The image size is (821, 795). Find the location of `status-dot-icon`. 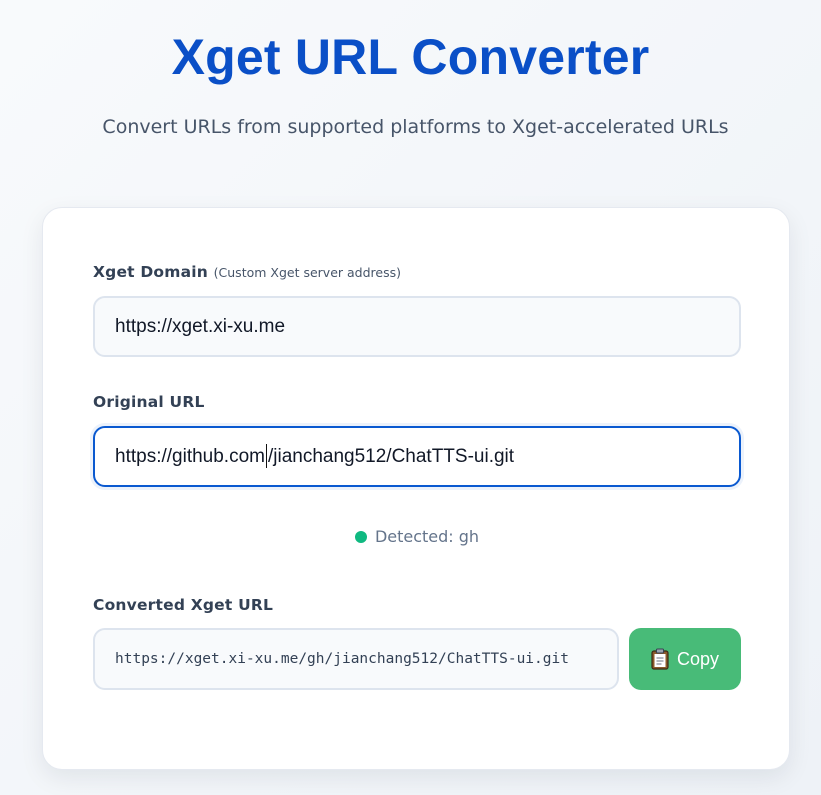

status-dot-icon is located at coordinates (360, 537).